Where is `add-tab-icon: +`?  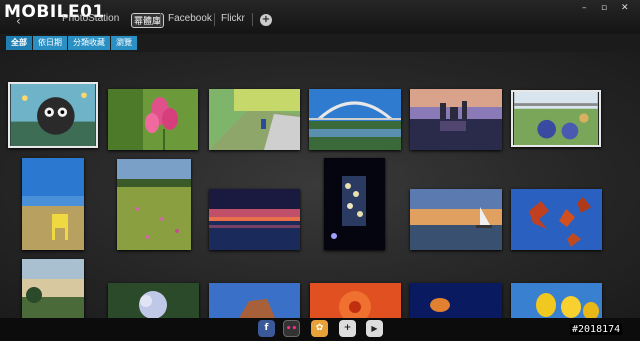
add-tab-icon: + is located at coordinates (266, 20).